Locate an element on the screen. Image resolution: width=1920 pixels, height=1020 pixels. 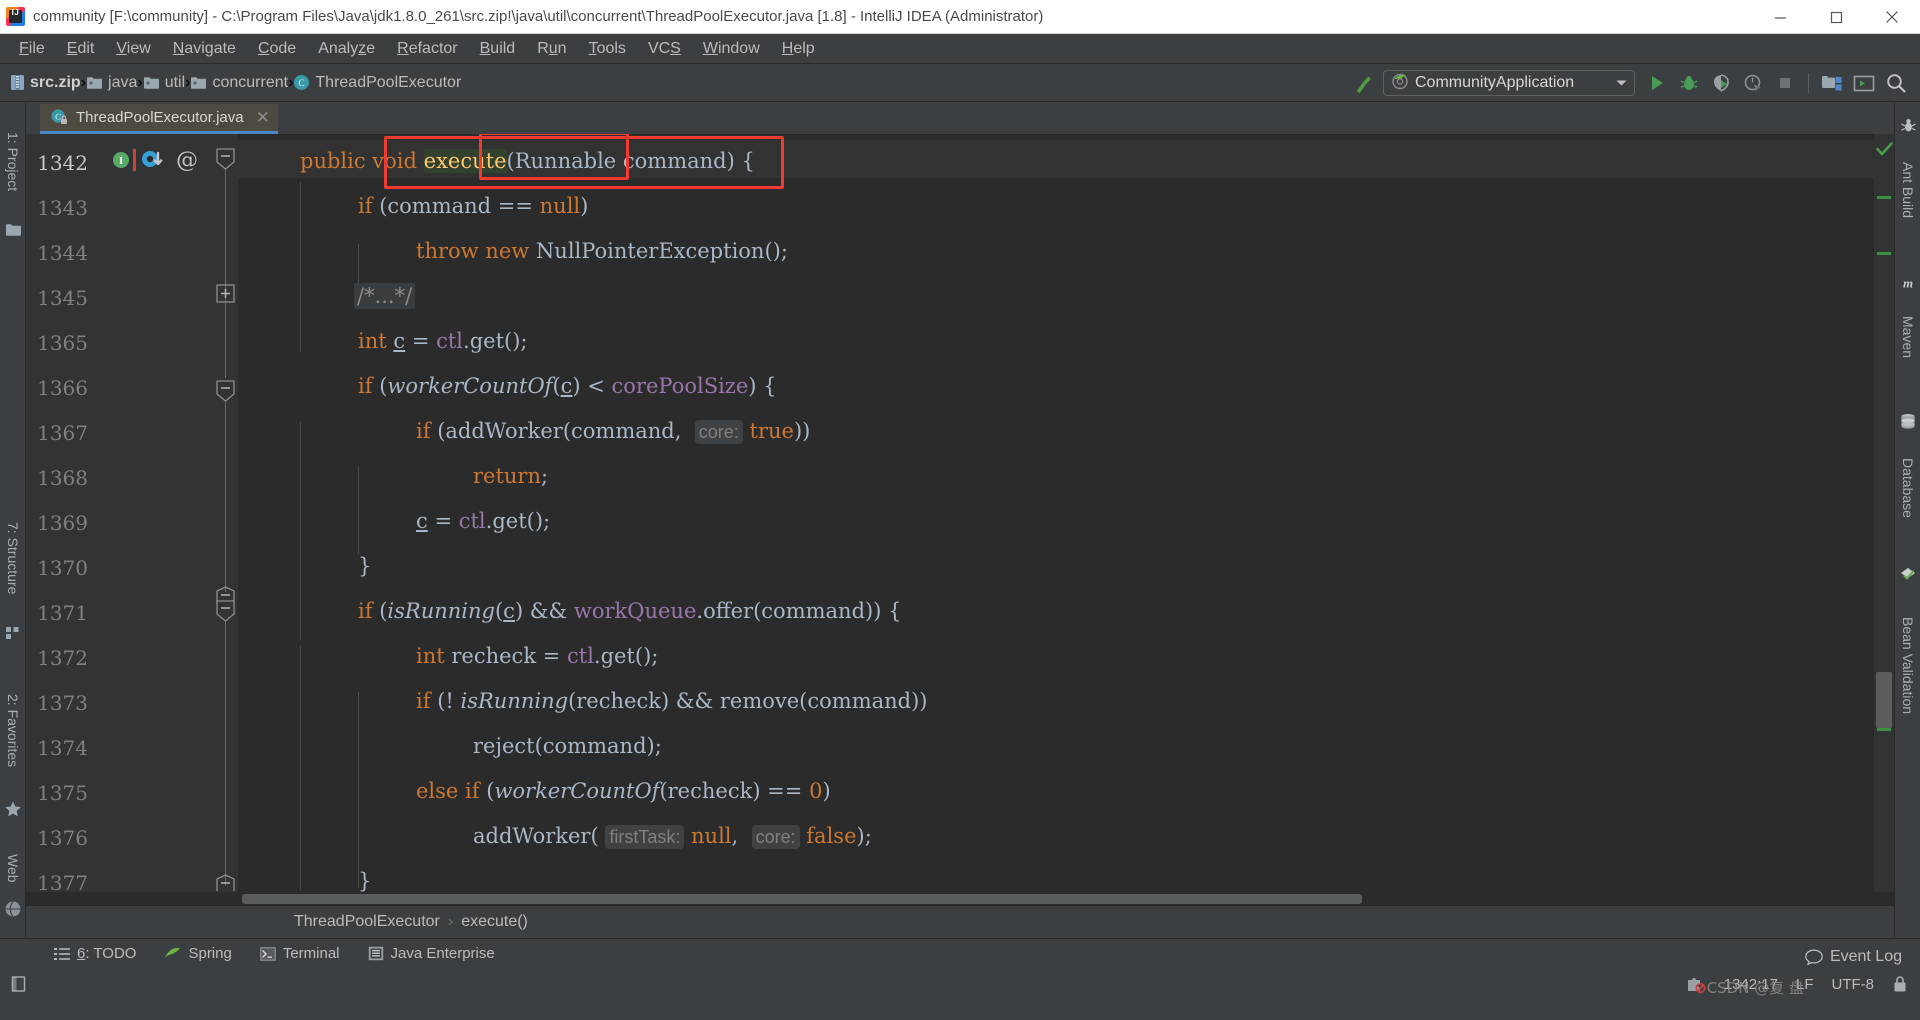
caret-line-mark is located at coordinates (134, 160).